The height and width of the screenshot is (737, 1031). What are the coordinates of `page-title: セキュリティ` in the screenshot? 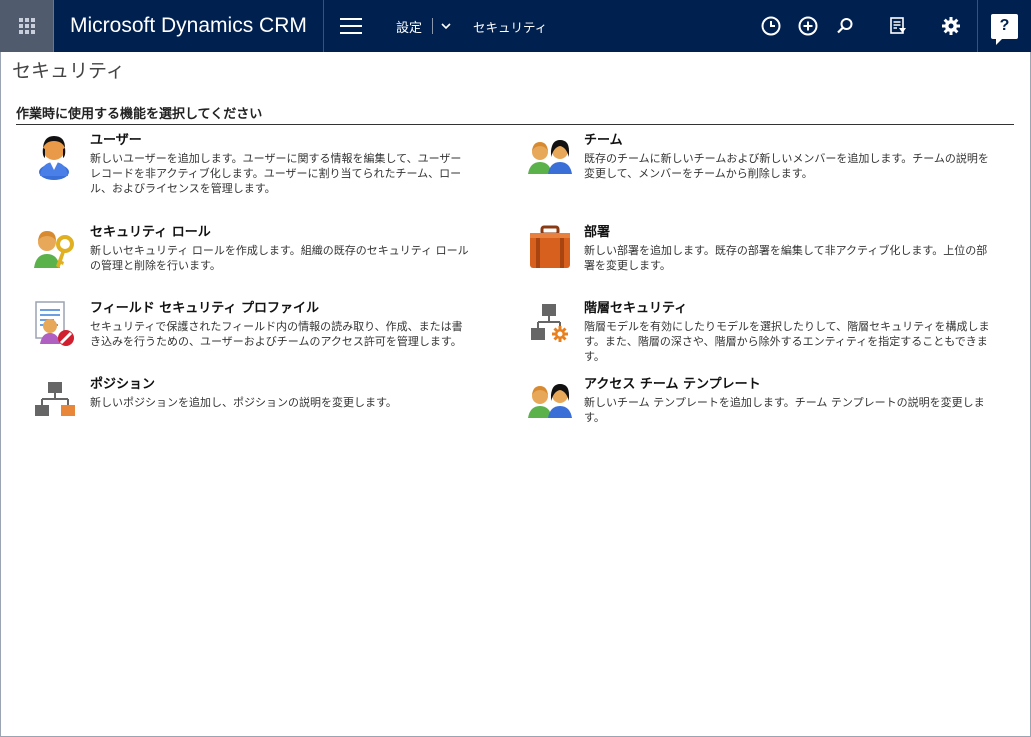 It's located at (68, 71).